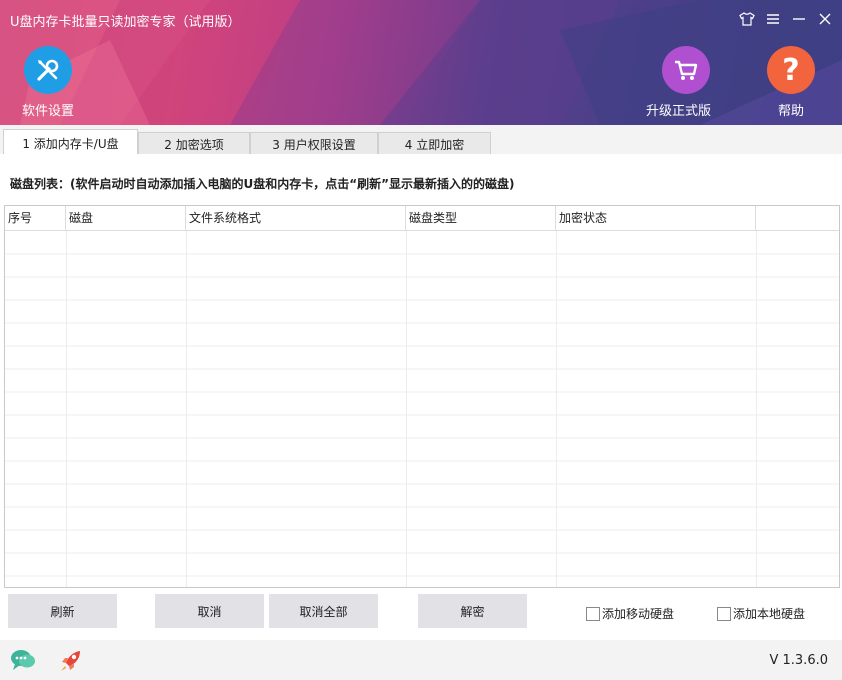 This screenshot has width=842, height=680. I want to click on add-removable-disk-checkbox: 添加移动硬盘, so click(630, 613).